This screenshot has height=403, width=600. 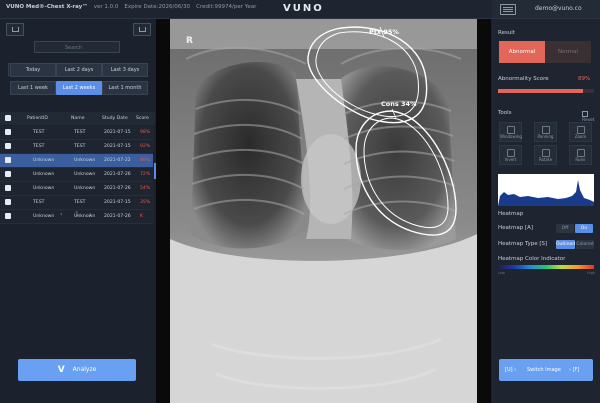 I want to click on col-study-date: Study Date, so click(x=115, y=118).